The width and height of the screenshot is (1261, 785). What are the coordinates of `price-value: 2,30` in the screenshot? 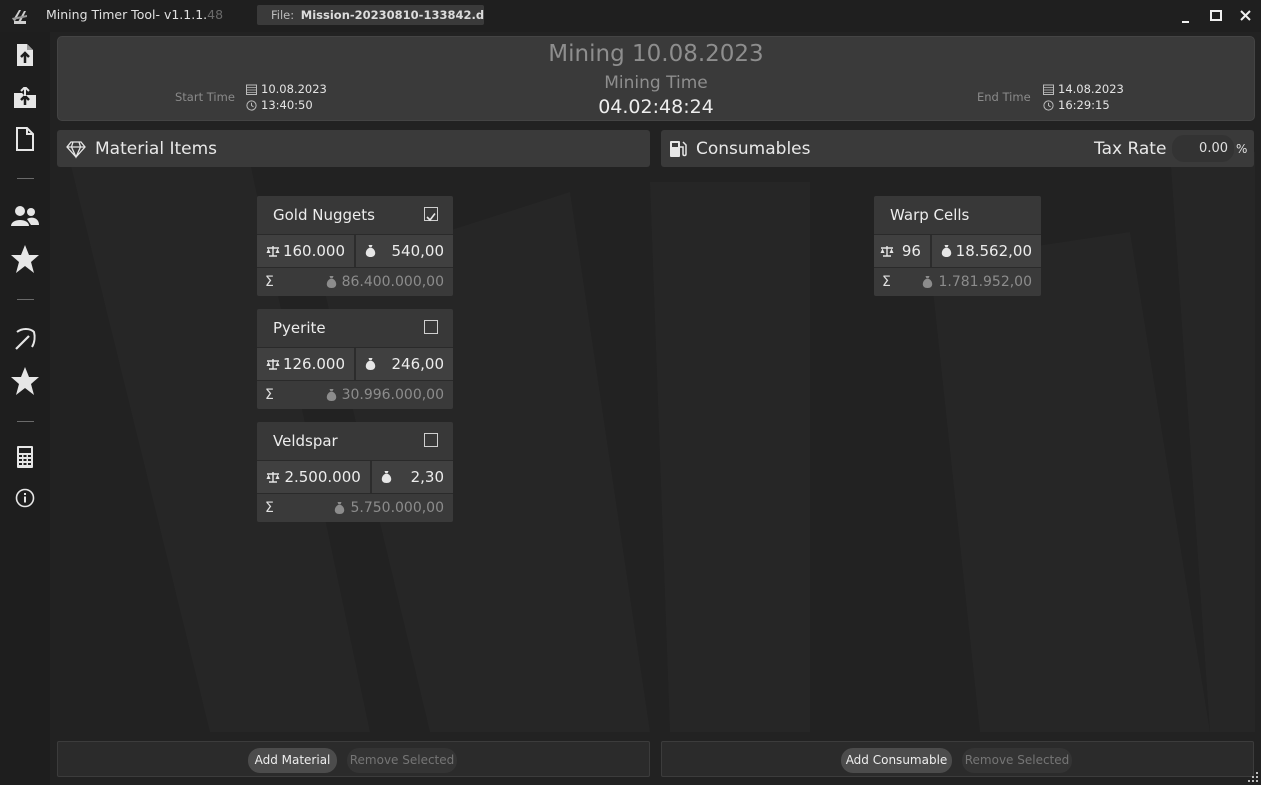 It's located at (427, 477).